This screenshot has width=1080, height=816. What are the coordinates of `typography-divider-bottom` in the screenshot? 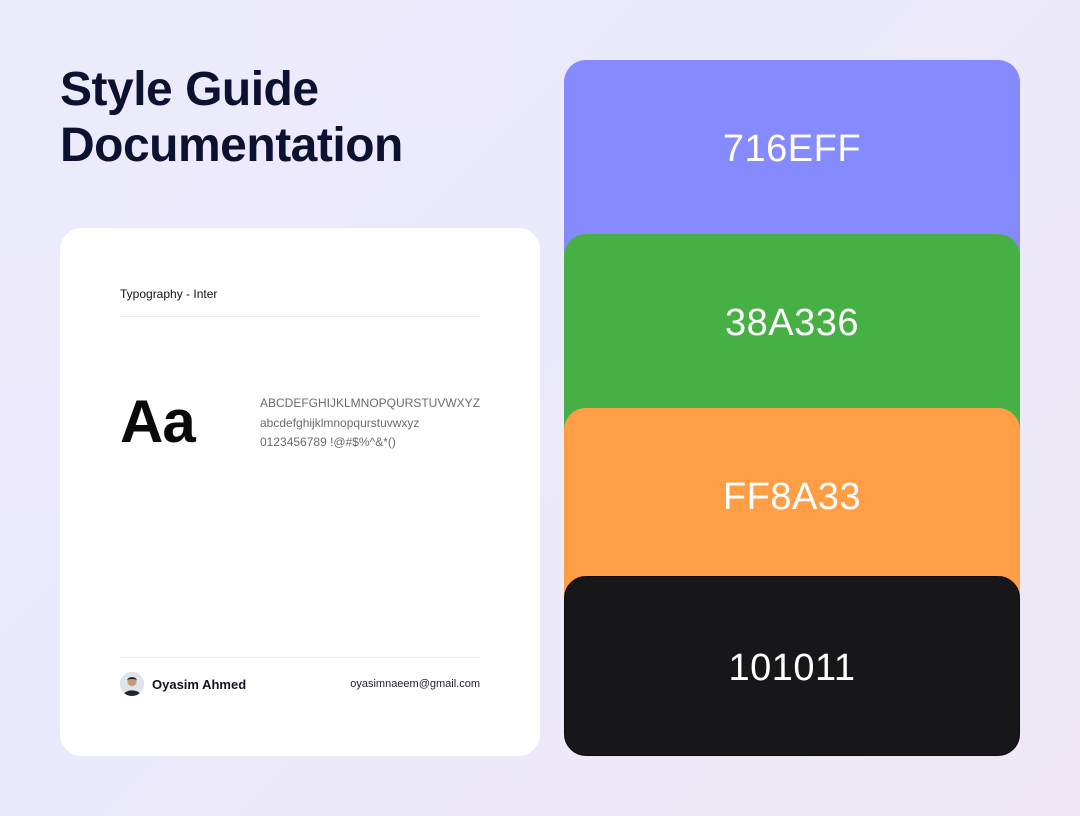 It's located at (300, 657).